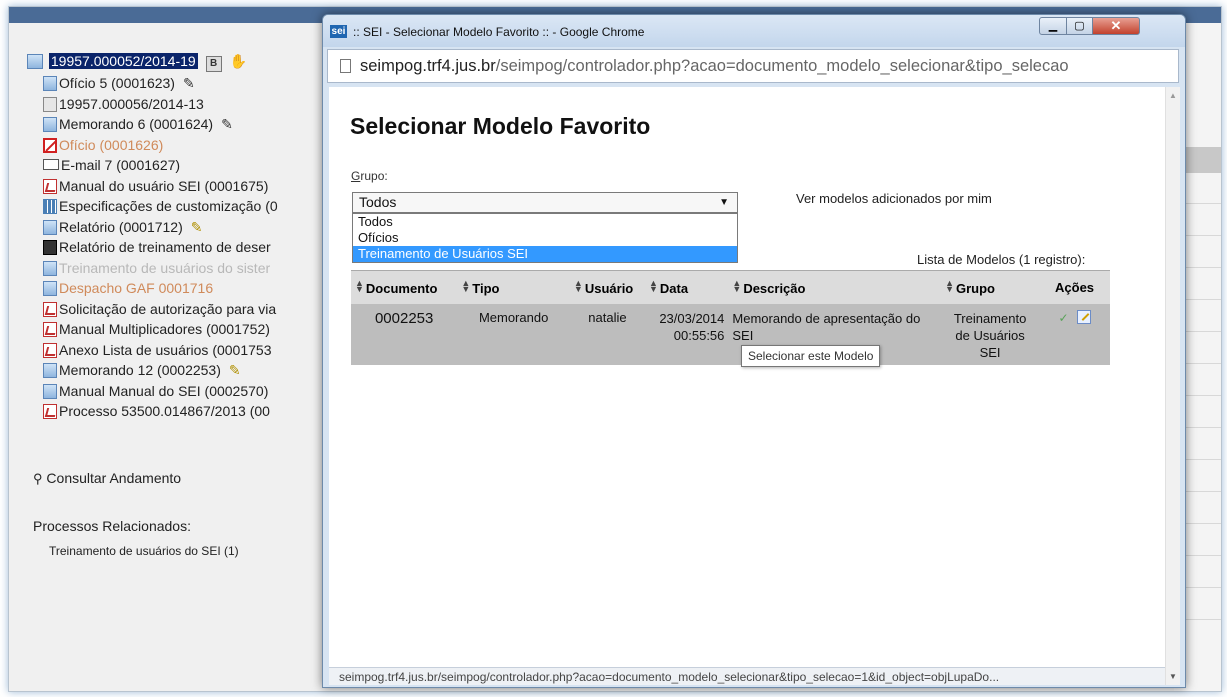 The width and height of the screenshot is (1227, 697). What do you see at coordinates (369, 176) in the screenshot?
I see `grupo-label: Grupo:` at bounding box center [369, 176].